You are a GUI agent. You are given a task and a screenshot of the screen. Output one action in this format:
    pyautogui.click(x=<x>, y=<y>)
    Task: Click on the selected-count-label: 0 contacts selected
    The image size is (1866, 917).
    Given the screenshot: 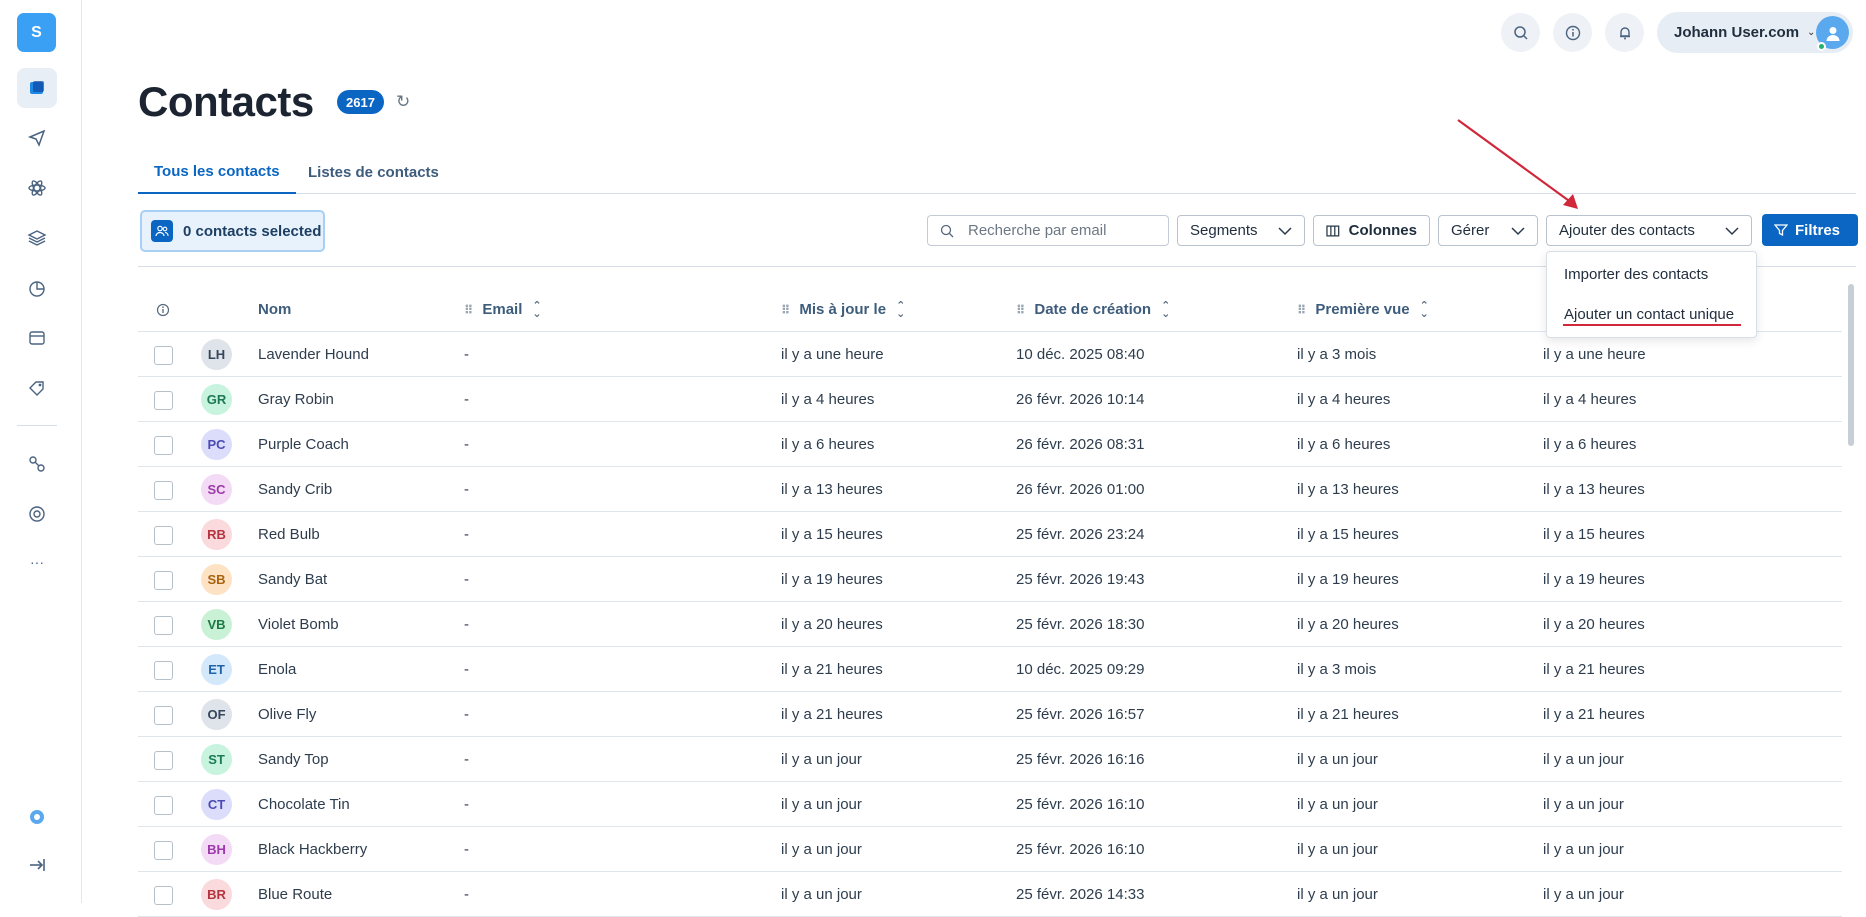 What is the action you would take?
    pyautogui.click(x=252, y=231)
    